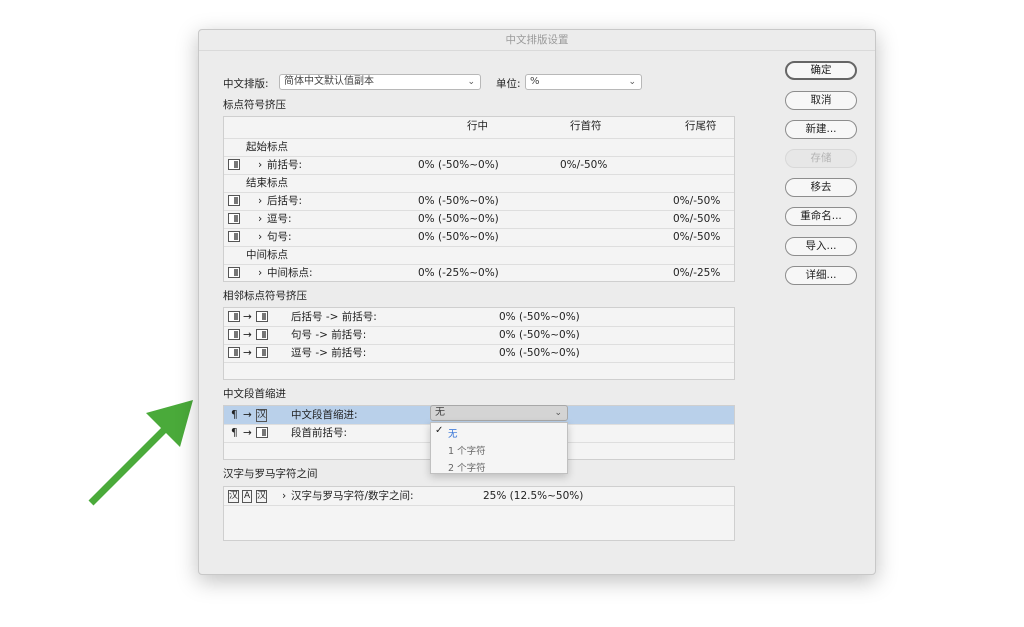 Image resolution: width=1024 pixels, height=627 pixels. What do you see at coordinates (247, 496) in the screenshot?
I see `roman-char-icon: A` at bounding box center [247, 496].